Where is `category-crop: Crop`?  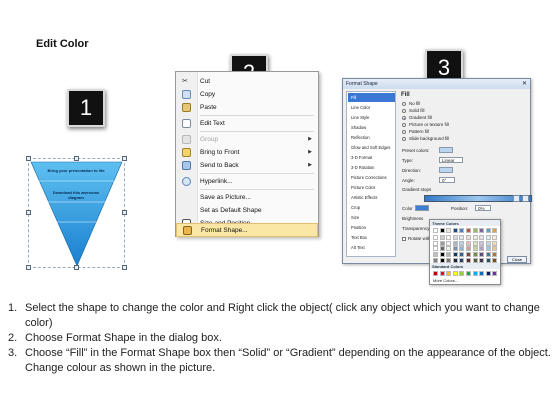 category-crop: Crop is located at coordinates (371, 207).